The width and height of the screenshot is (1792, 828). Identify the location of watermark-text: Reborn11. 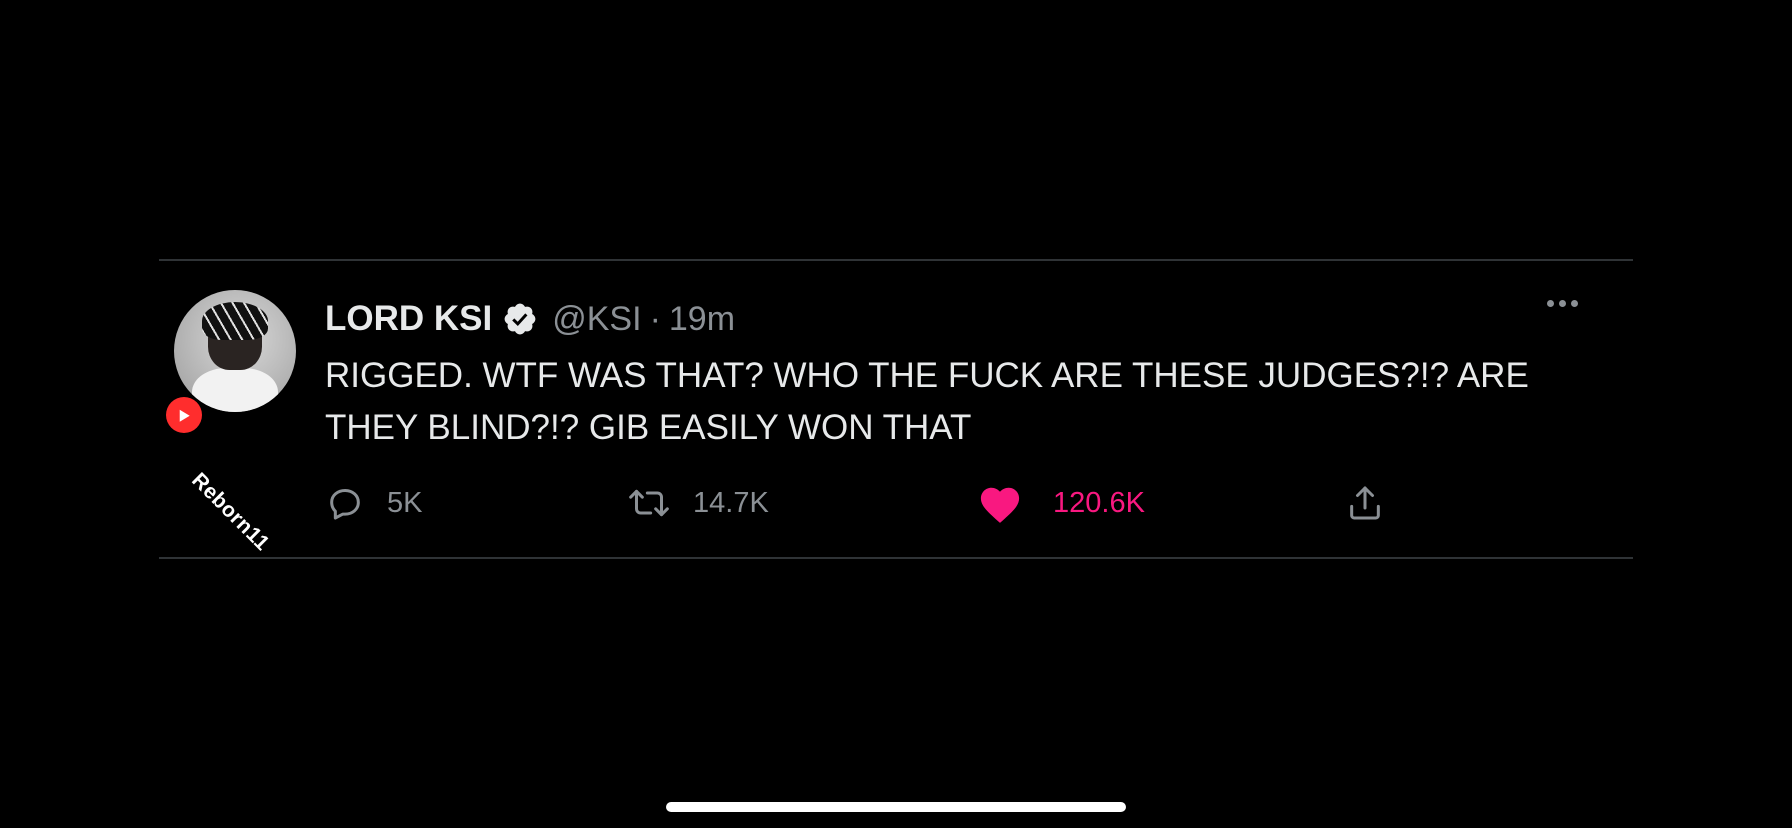
(230, 512).